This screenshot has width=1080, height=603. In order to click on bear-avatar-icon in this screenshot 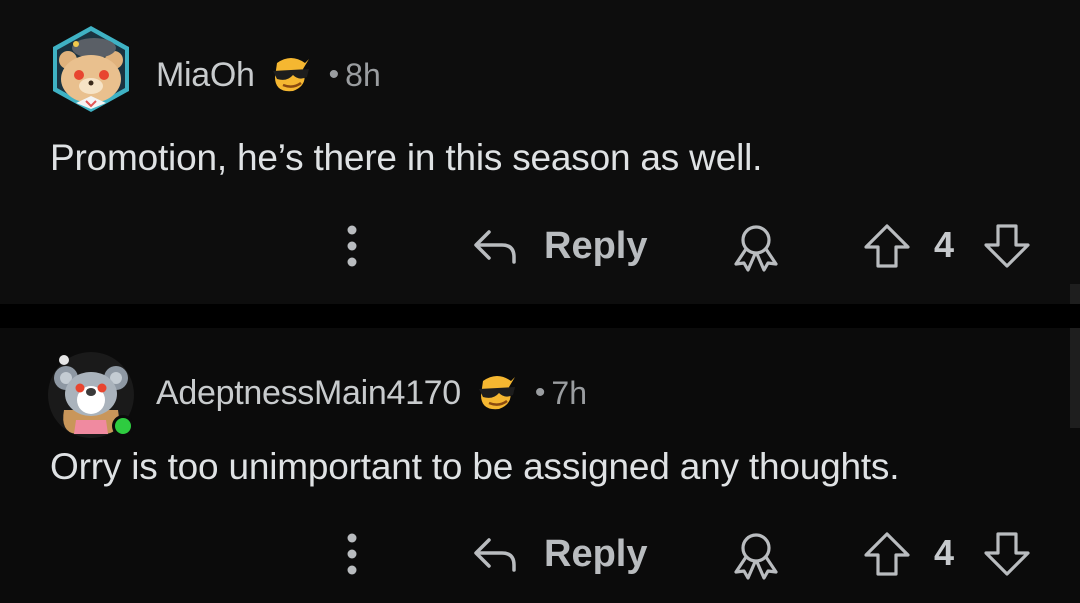, I will do `click(91, 69)`.